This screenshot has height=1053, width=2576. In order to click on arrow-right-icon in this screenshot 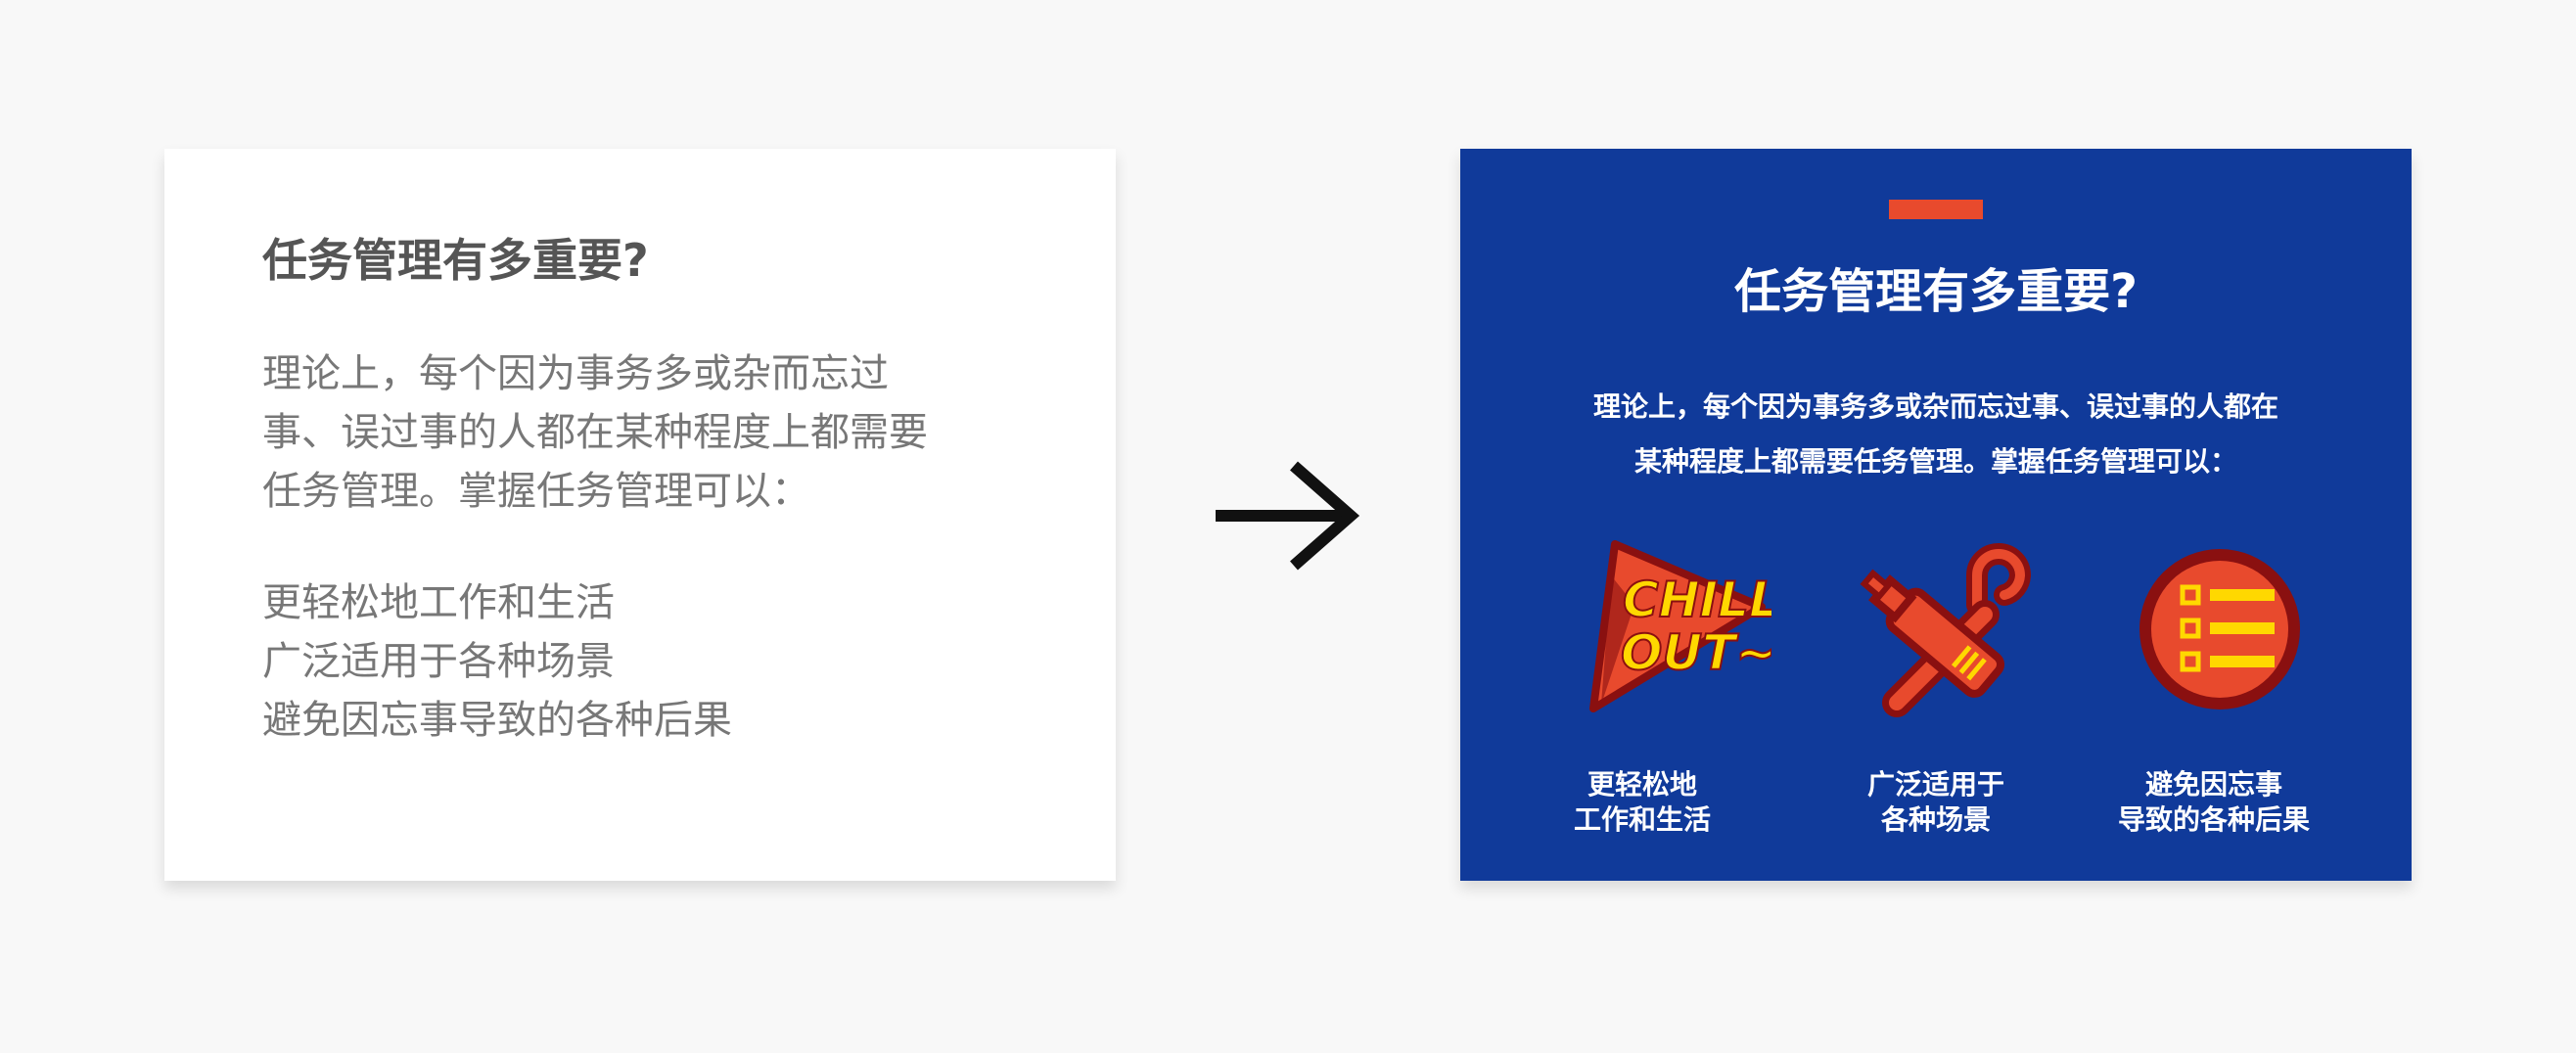, I will do `click(1288, 516)`.